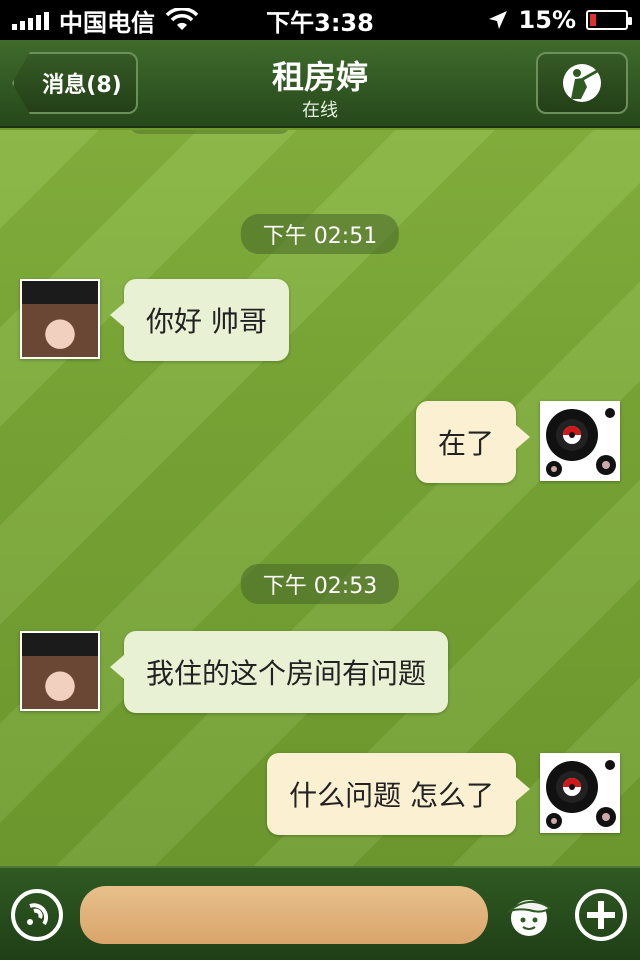  What do you see at coordinates (601, 915) in the screenshot?
I see `plus-icon` at bounding box center [601, 915].